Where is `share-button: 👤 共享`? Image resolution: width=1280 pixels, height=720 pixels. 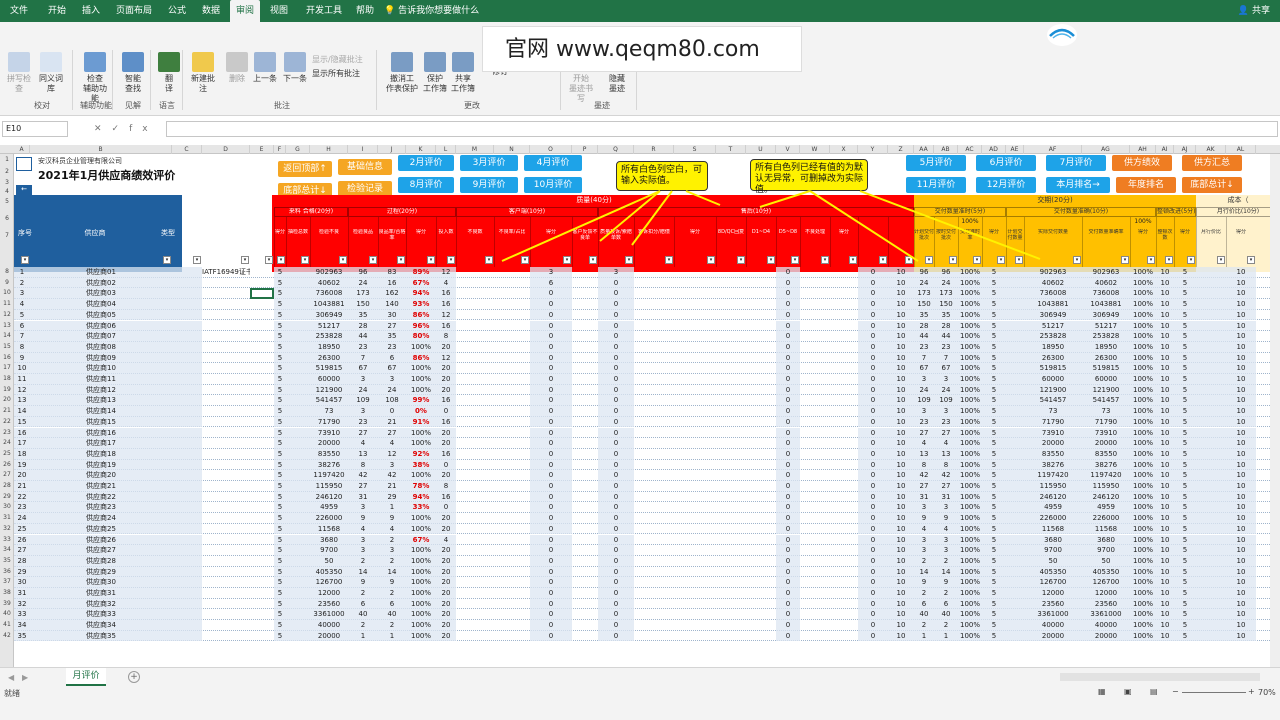 share-button: 👤 共享 is located at coordinates (1254, 11).